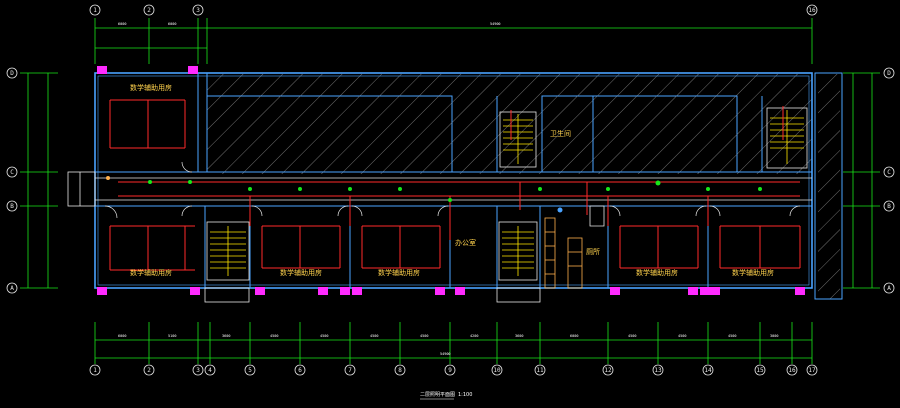 This screenshot has height=408, width=900. I want to click on room-label: 卫生间, so click(560, 133).